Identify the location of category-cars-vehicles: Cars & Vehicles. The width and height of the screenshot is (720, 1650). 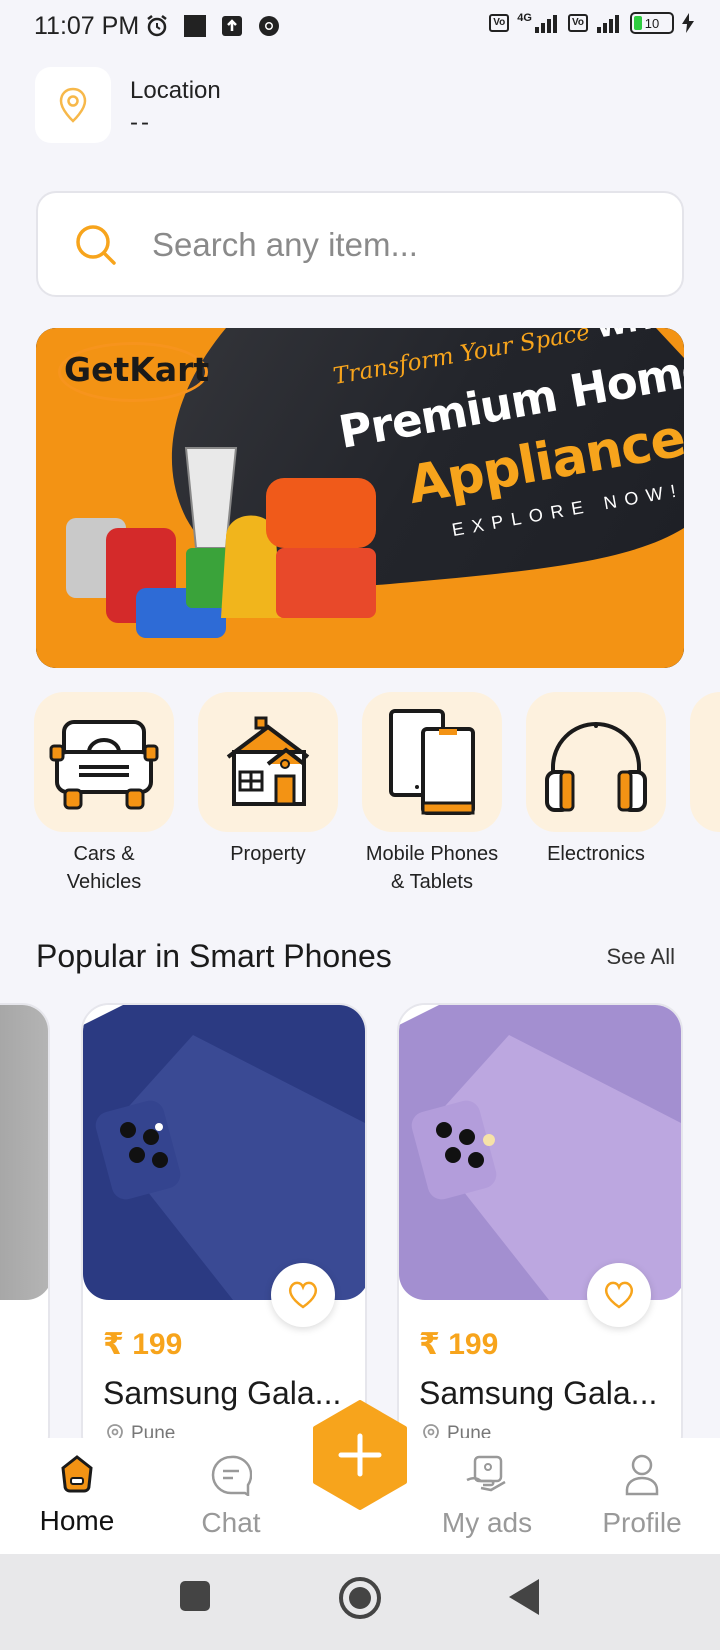
(104, 792).